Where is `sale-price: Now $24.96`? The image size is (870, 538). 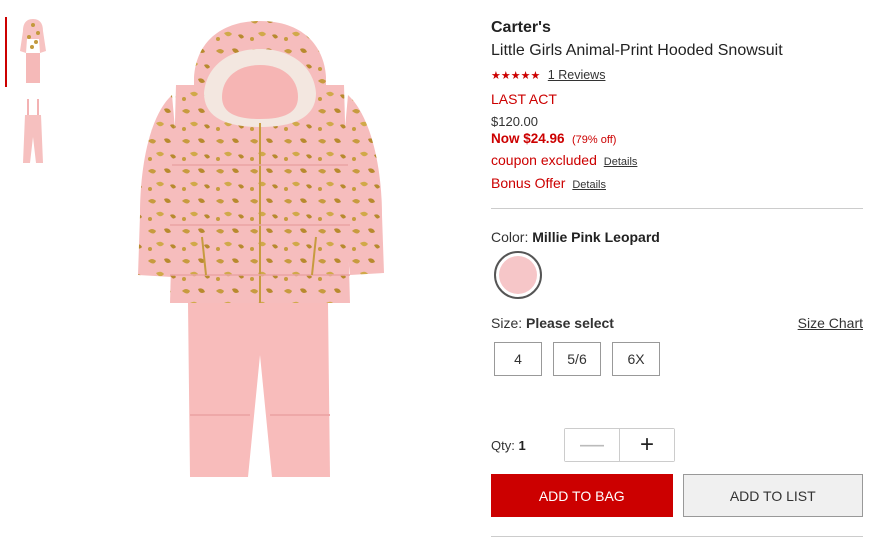
sale-price: Now $24.96 is located at coordinates (528, 138).